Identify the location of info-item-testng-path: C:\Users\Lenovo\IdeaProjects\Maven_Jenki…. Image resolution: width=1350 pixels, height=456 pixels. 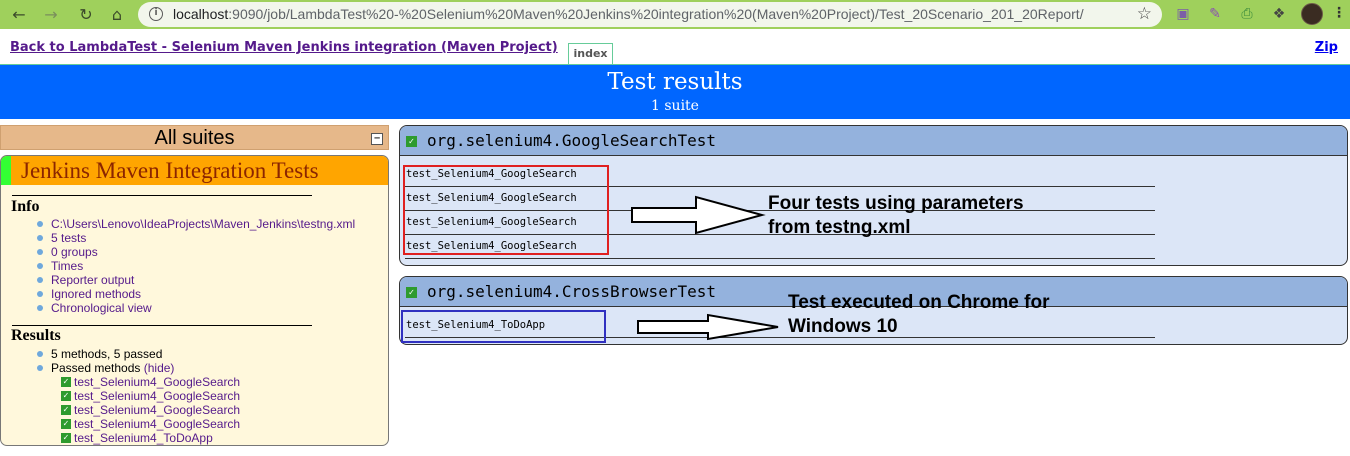
(178, 224).